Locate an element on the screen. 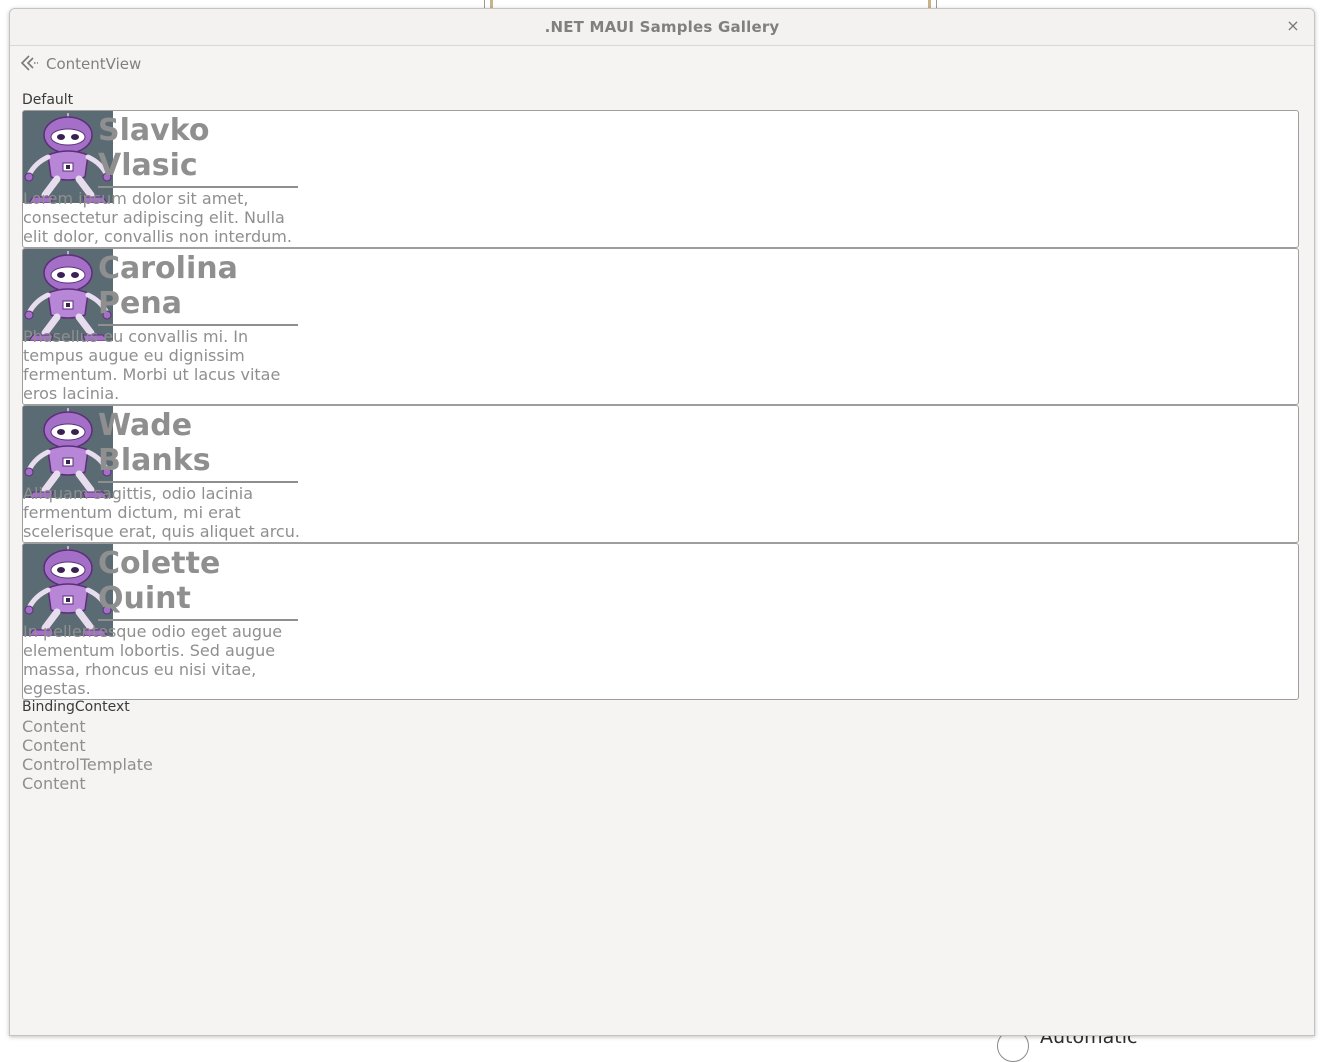 The width and height of the screenshot is (1322, 1062). card-name: Carolina Pena is located at coordinates (168, 286).